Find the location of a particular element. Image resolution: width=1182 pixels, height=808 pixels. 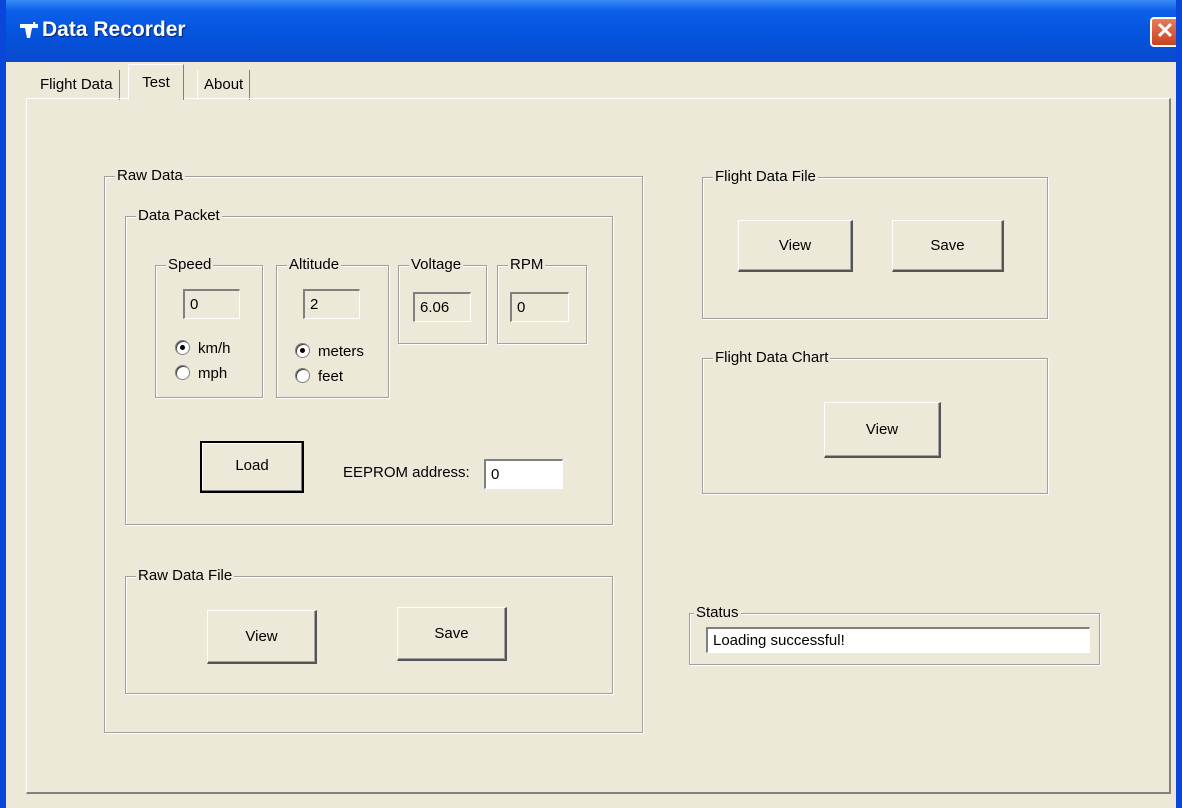

flight-data-save-button: Save is located at coordinates (948, 246).